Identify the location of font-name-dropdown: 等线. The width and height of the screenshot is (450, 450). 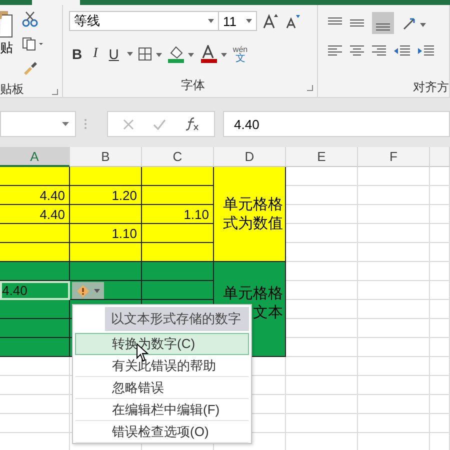
(144, 21).